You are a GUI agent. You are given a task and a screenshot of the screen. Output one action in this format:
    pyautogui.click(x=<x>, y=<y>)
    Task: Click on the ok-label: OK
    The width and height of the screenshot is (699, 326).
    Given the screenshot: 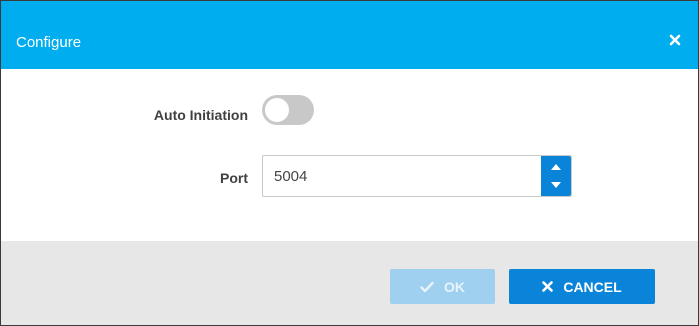 What is the action you would take?
    pyautogui.click(x=454, y=286)
    